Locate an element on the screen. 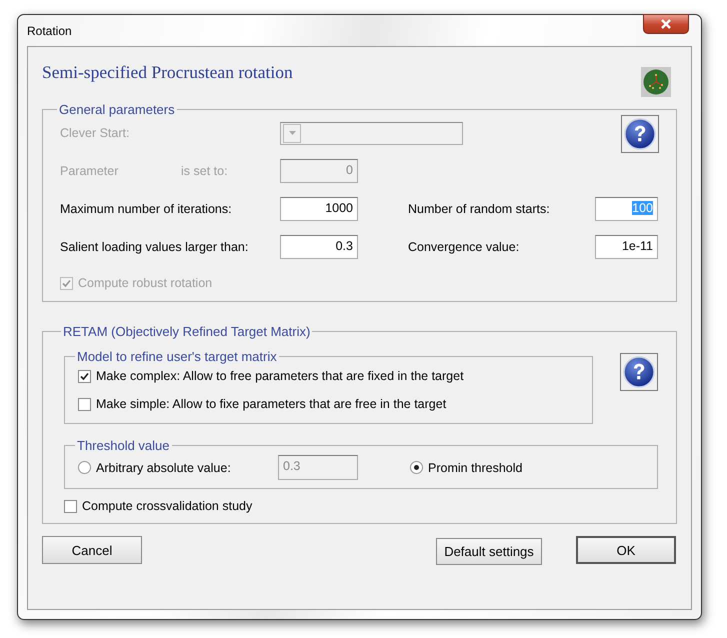 This screenshot has height=638, width=727. input-field: 1000 is located at coordinates (319, 209).